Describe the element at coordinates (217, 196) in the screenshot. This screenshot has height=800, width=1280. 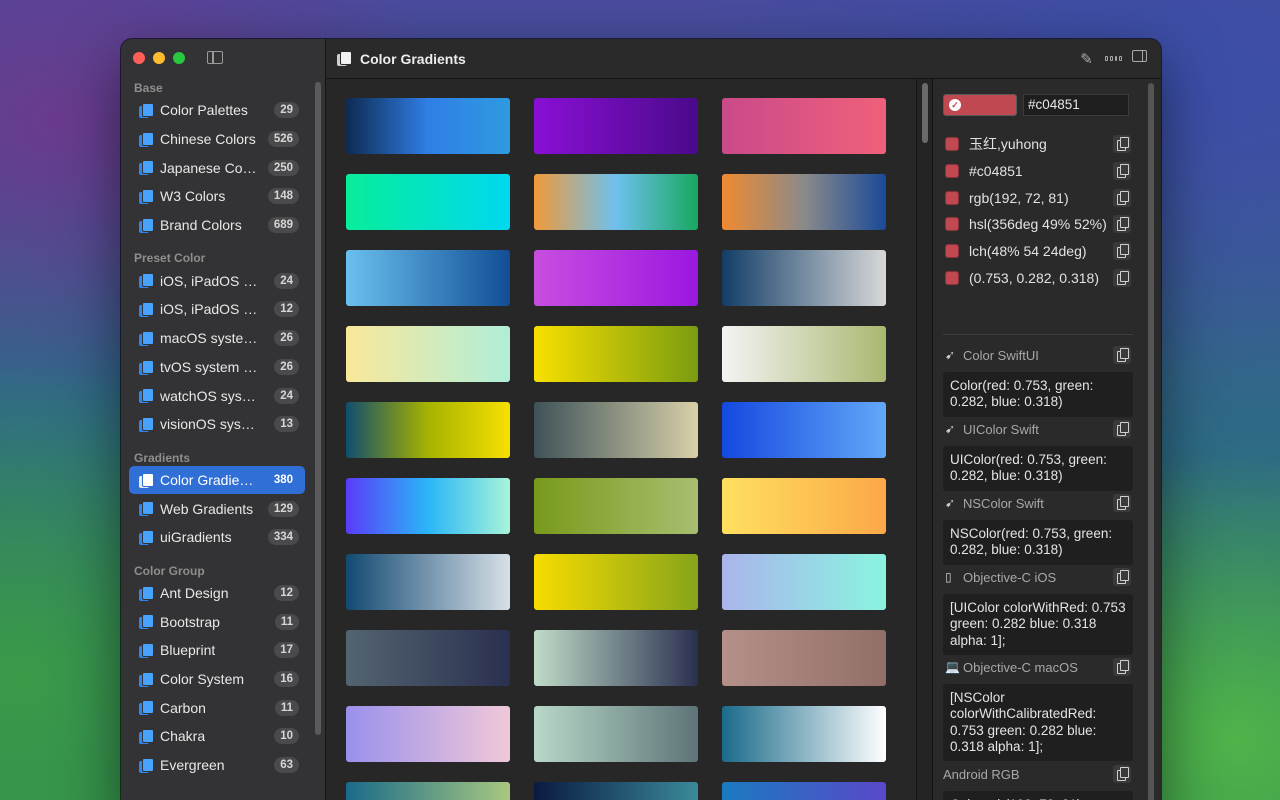
I see `sidebar-item: W3 Colors 148` at that location.